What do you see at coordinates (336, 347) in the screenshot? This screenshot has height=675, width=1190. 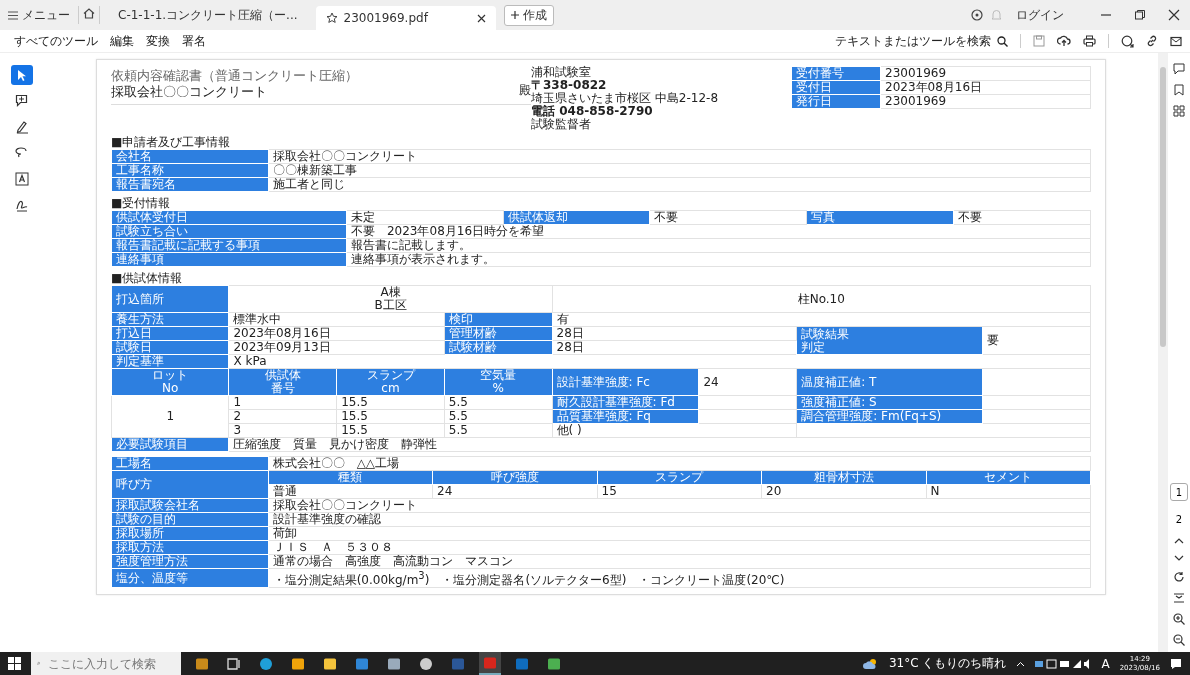 I see `table-cell: 2023年09月13日` at bounding box center [336, 347].